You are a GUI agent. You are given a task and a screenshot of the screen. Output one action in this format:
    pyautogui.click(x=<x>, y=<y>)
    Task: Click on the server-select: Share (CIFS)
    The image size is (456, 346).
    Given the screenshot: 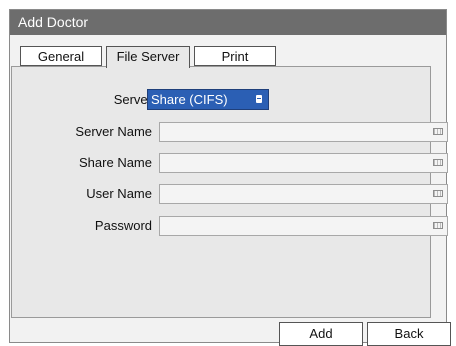 What is the action you would take?
    pyautogui.click(x=208, y=99)
    